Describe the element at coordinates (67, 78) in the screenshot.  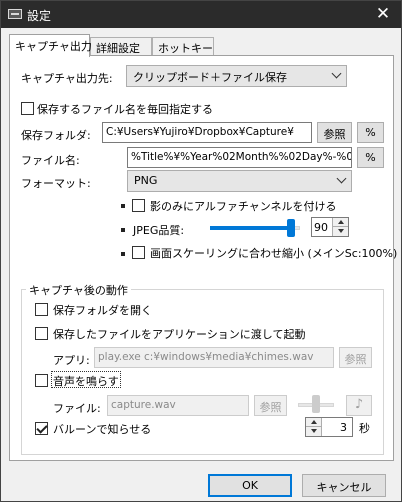
I see `dest-label: キャプチャ出力先:` at that location.